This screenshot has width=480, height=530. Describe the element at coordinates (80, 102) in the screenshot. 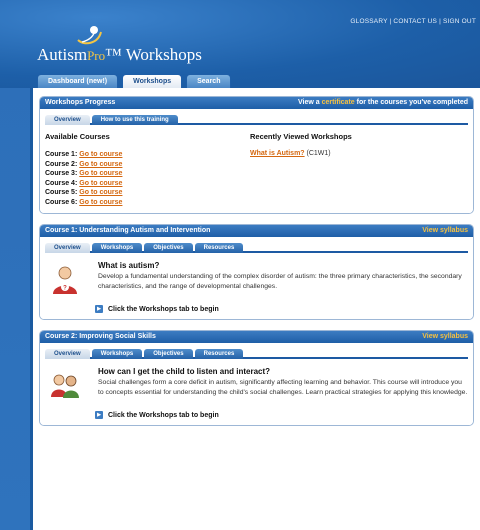

I see `panel-title: Workshops Progress` at that location.